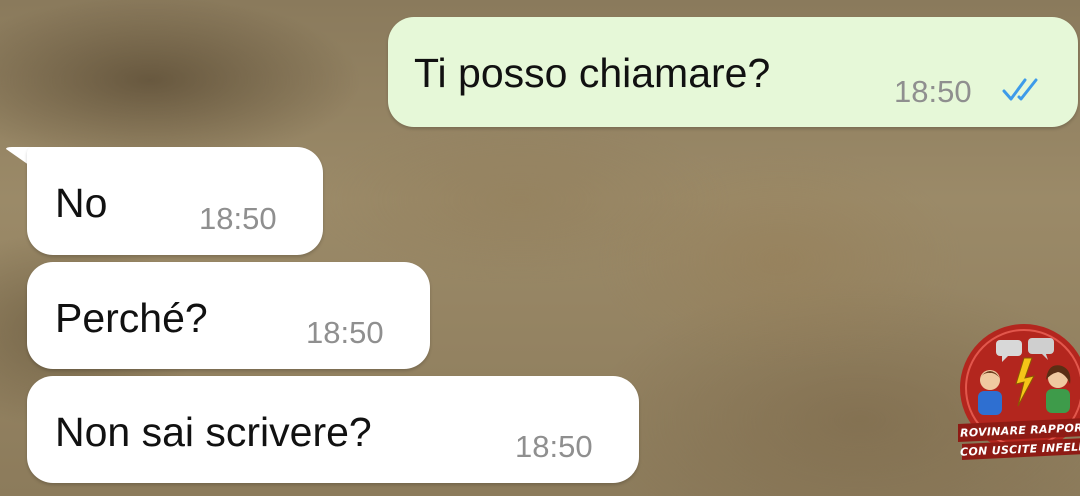 The image size is (1080, 496). What do you see at coordinates (1019, 398) in the screenshot?
I see `watermark-logo: ROVINARE RAPPORTI CON USCITE INFELICI` at bounding box center [1019, 398].